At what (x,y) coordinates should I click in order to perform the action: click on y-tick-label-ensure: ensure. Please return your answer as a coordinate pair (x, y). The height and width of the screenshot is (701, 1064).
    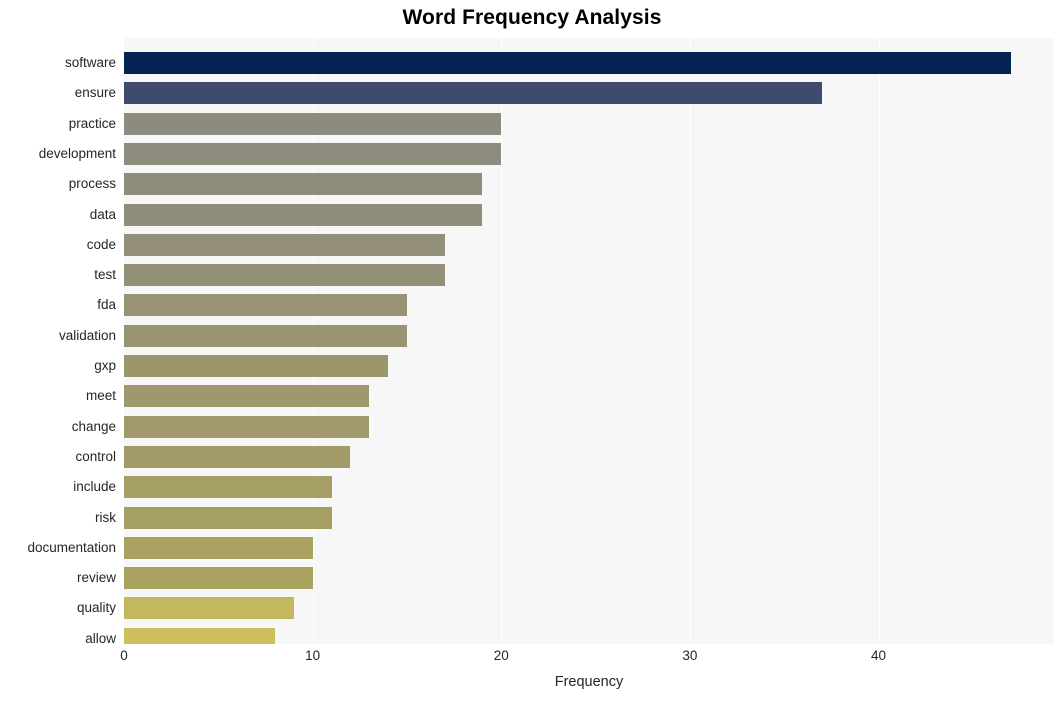
    Looking at the image, I should click on (95, 93).